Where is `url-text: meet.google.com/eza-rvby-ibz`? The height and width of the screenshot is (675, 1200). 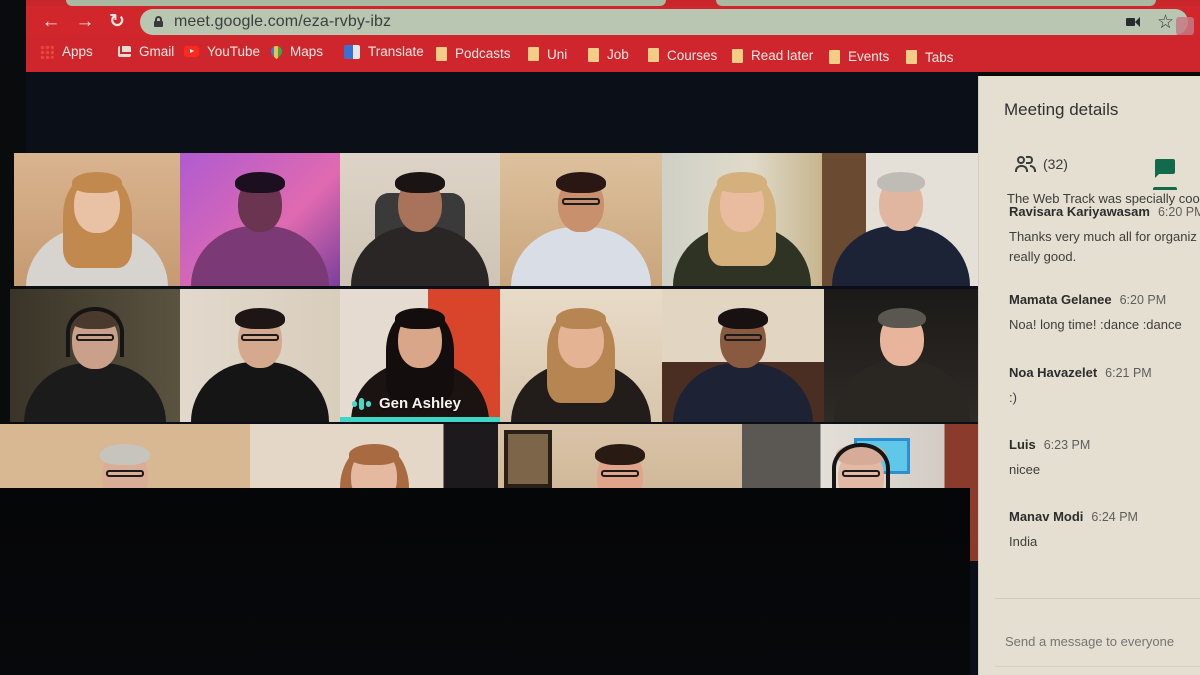
url-text: meet.google.com/eza-rvby-ibz is located at coordinates (282, 22).